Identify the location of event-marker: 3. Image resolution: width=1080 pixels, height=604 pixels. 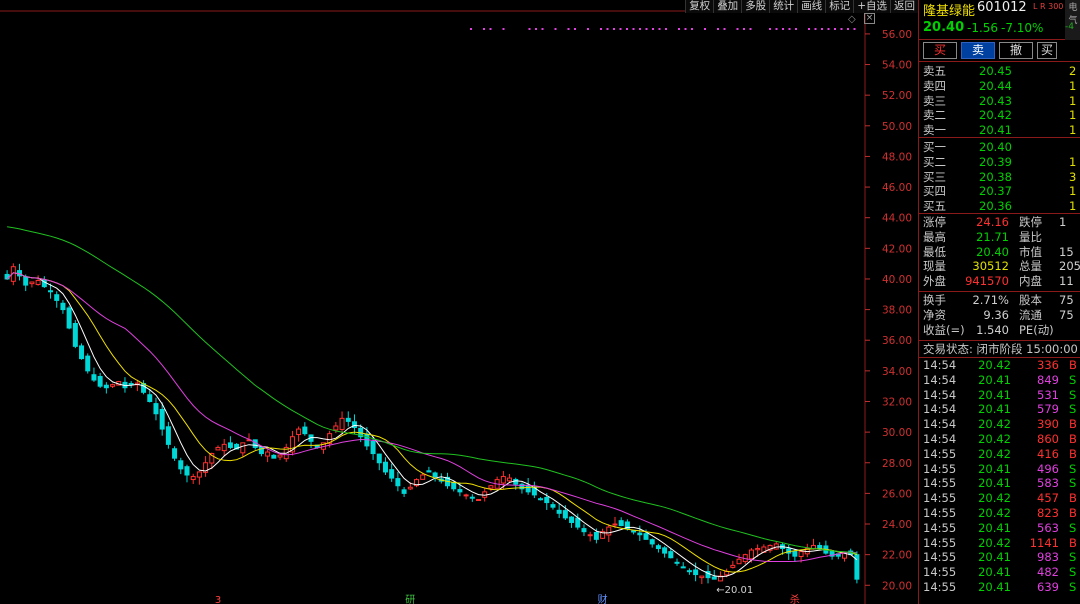
(218, 599).